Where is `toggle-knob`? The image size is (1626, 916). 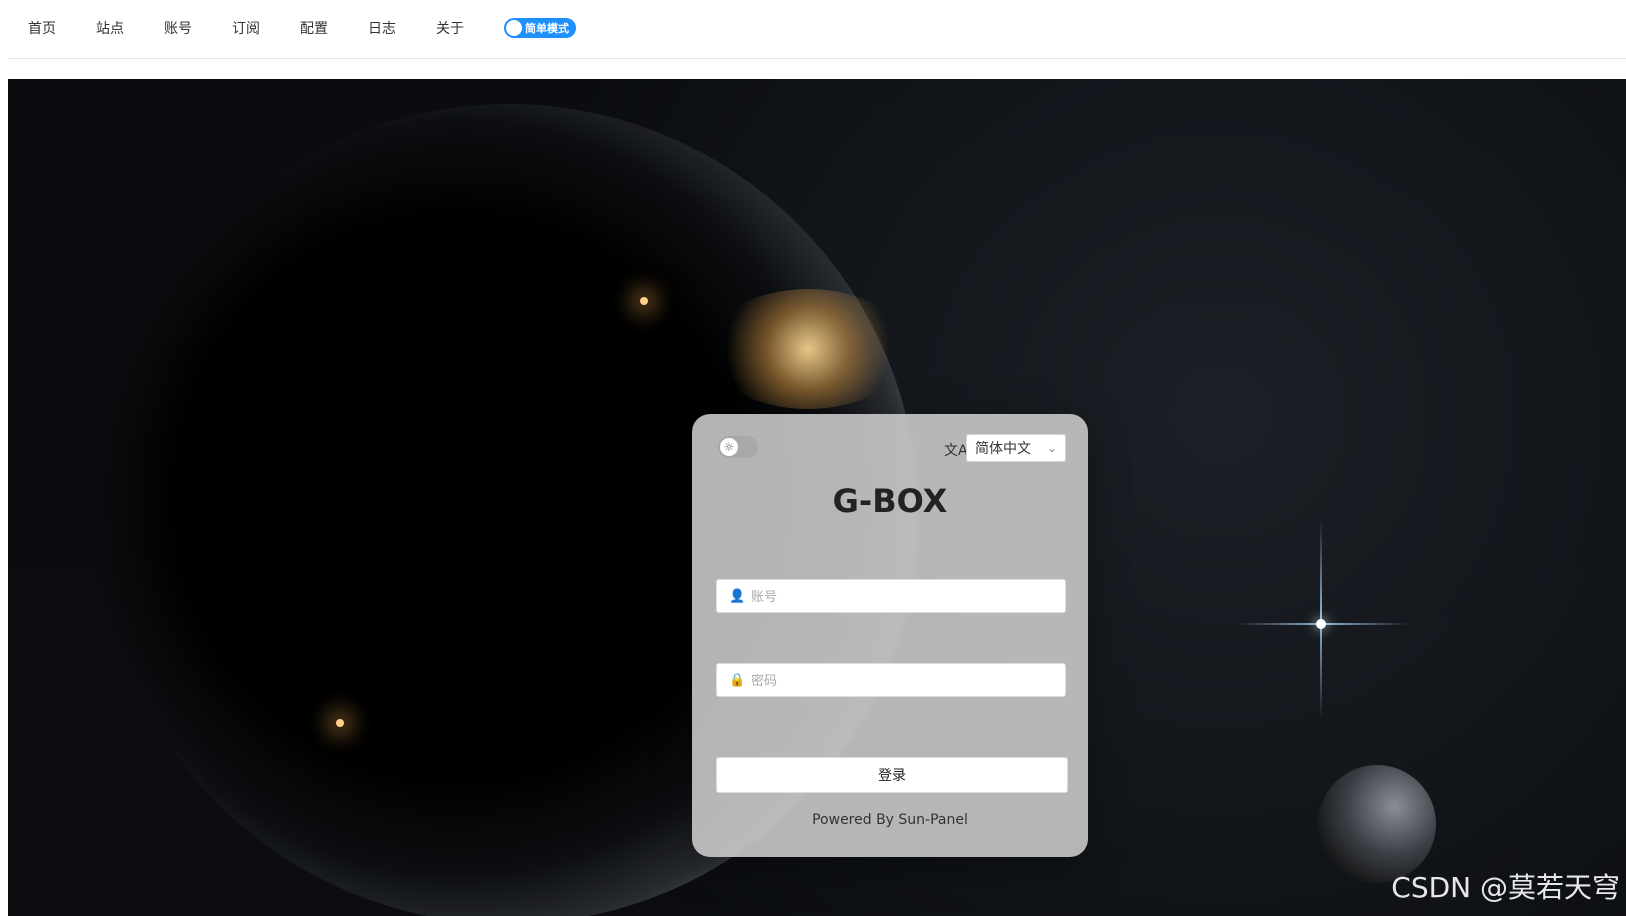 toggle-knob is located at coordinates (514, 28).